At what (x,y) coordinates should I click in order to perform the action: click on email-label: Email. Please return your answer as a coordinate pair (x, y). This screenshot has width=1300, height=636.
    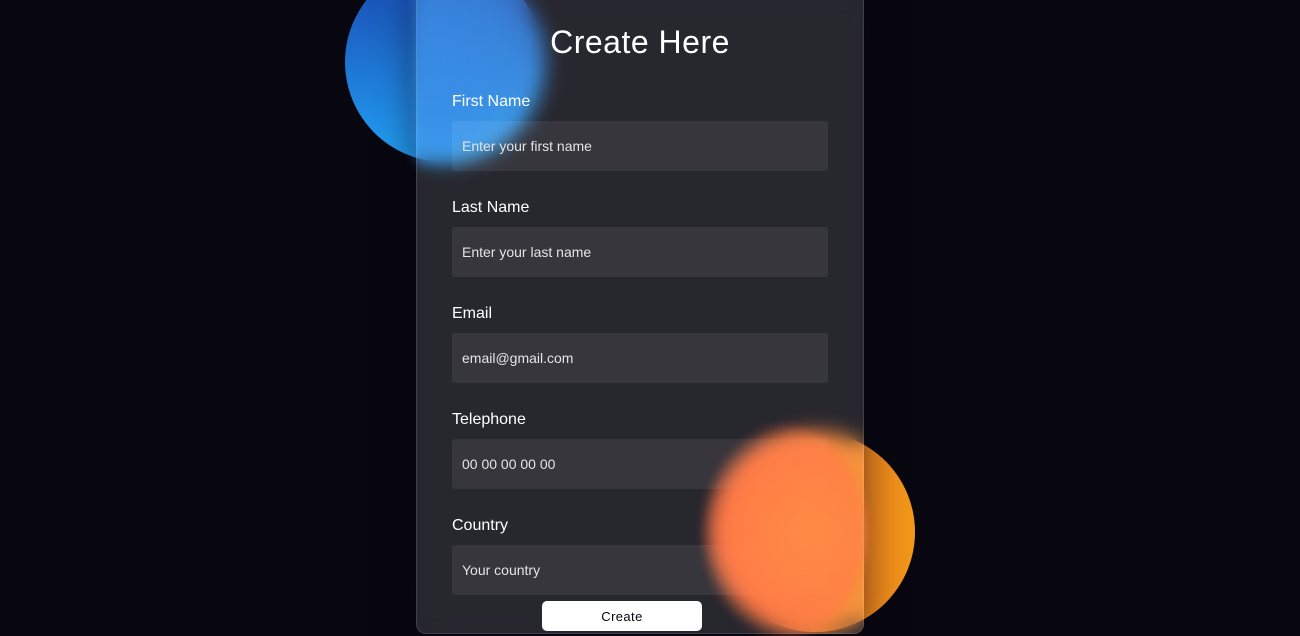
    Looking at the image, I should click on (472, 313).